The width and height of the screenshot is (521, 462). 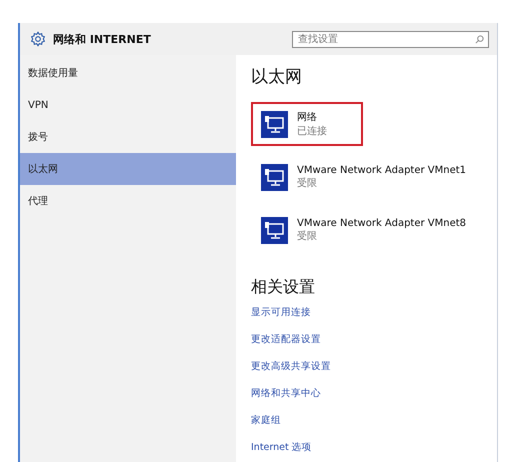 I want to click on network-item: 网络 已连接, so click(x=307, y=124).